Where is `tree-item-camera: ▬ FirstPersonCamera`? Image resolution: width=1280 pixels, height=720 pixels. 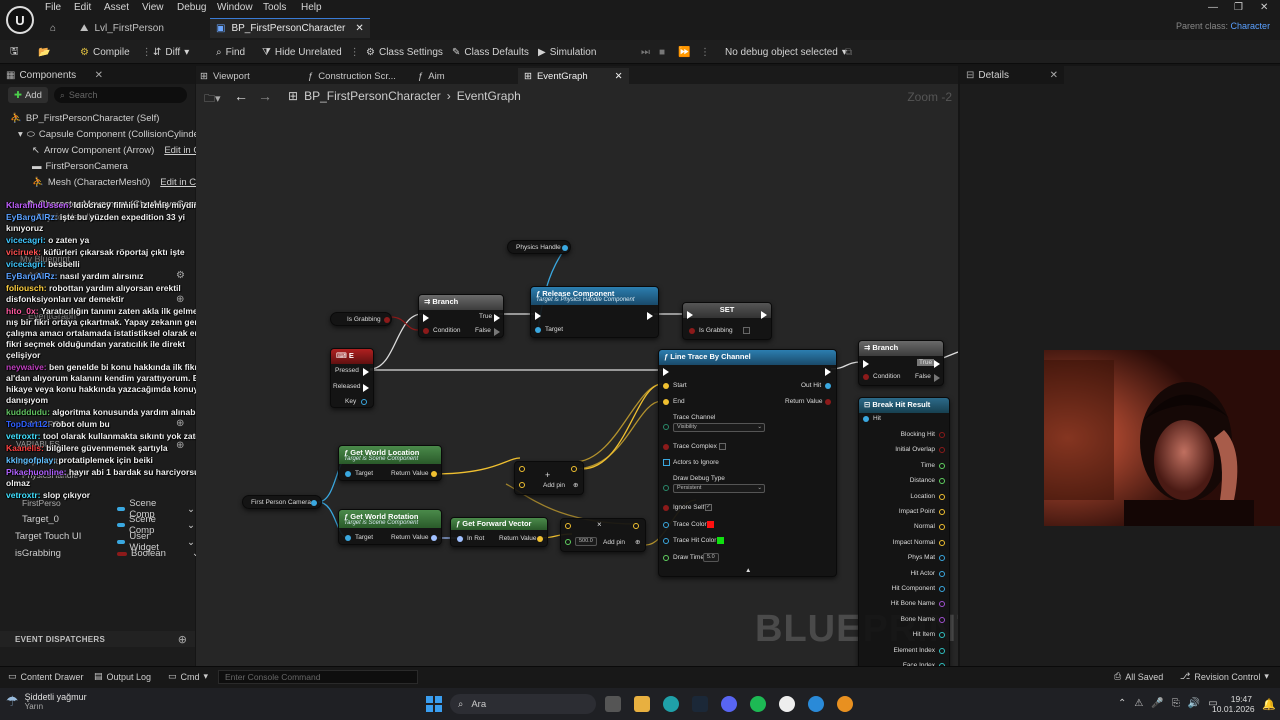 tree-item-camera: ▬ FirstPersonCamera is located at coordinates (97, 166).